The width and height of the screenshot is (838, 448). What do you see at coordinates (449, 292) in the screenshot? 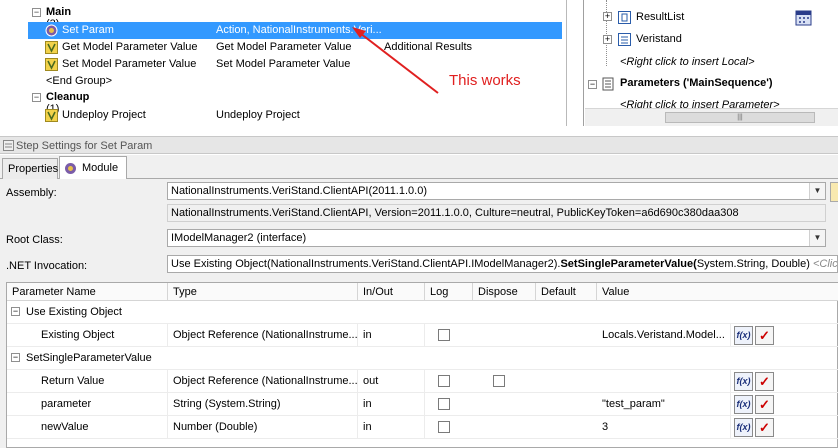
I see `column-log: Log` at bounding box center [449, 292].